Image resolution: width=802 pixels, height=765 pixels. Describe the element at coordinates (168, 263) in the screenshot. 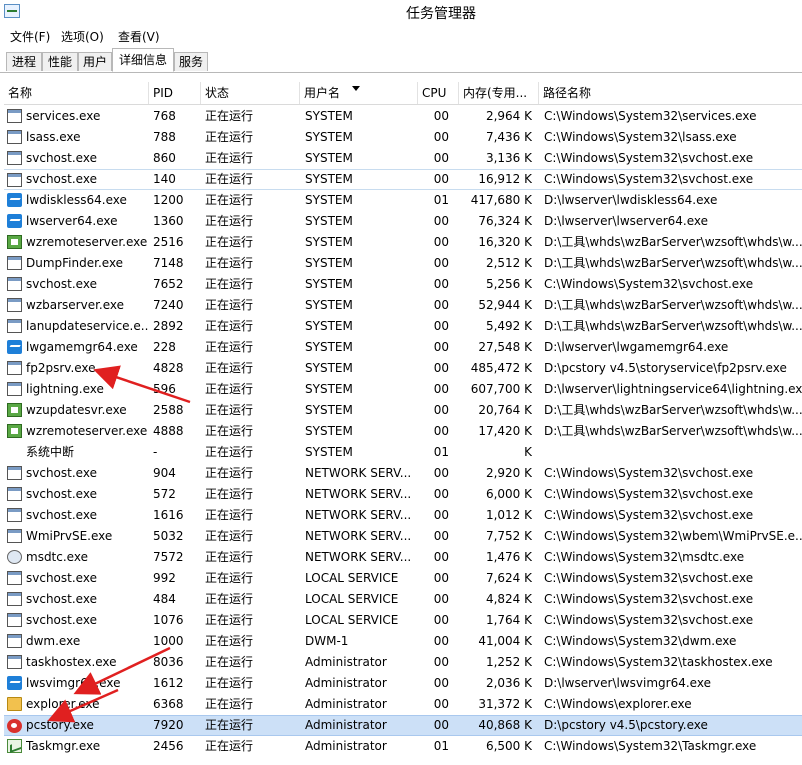

I see `pid-cell: 7148` at that location.